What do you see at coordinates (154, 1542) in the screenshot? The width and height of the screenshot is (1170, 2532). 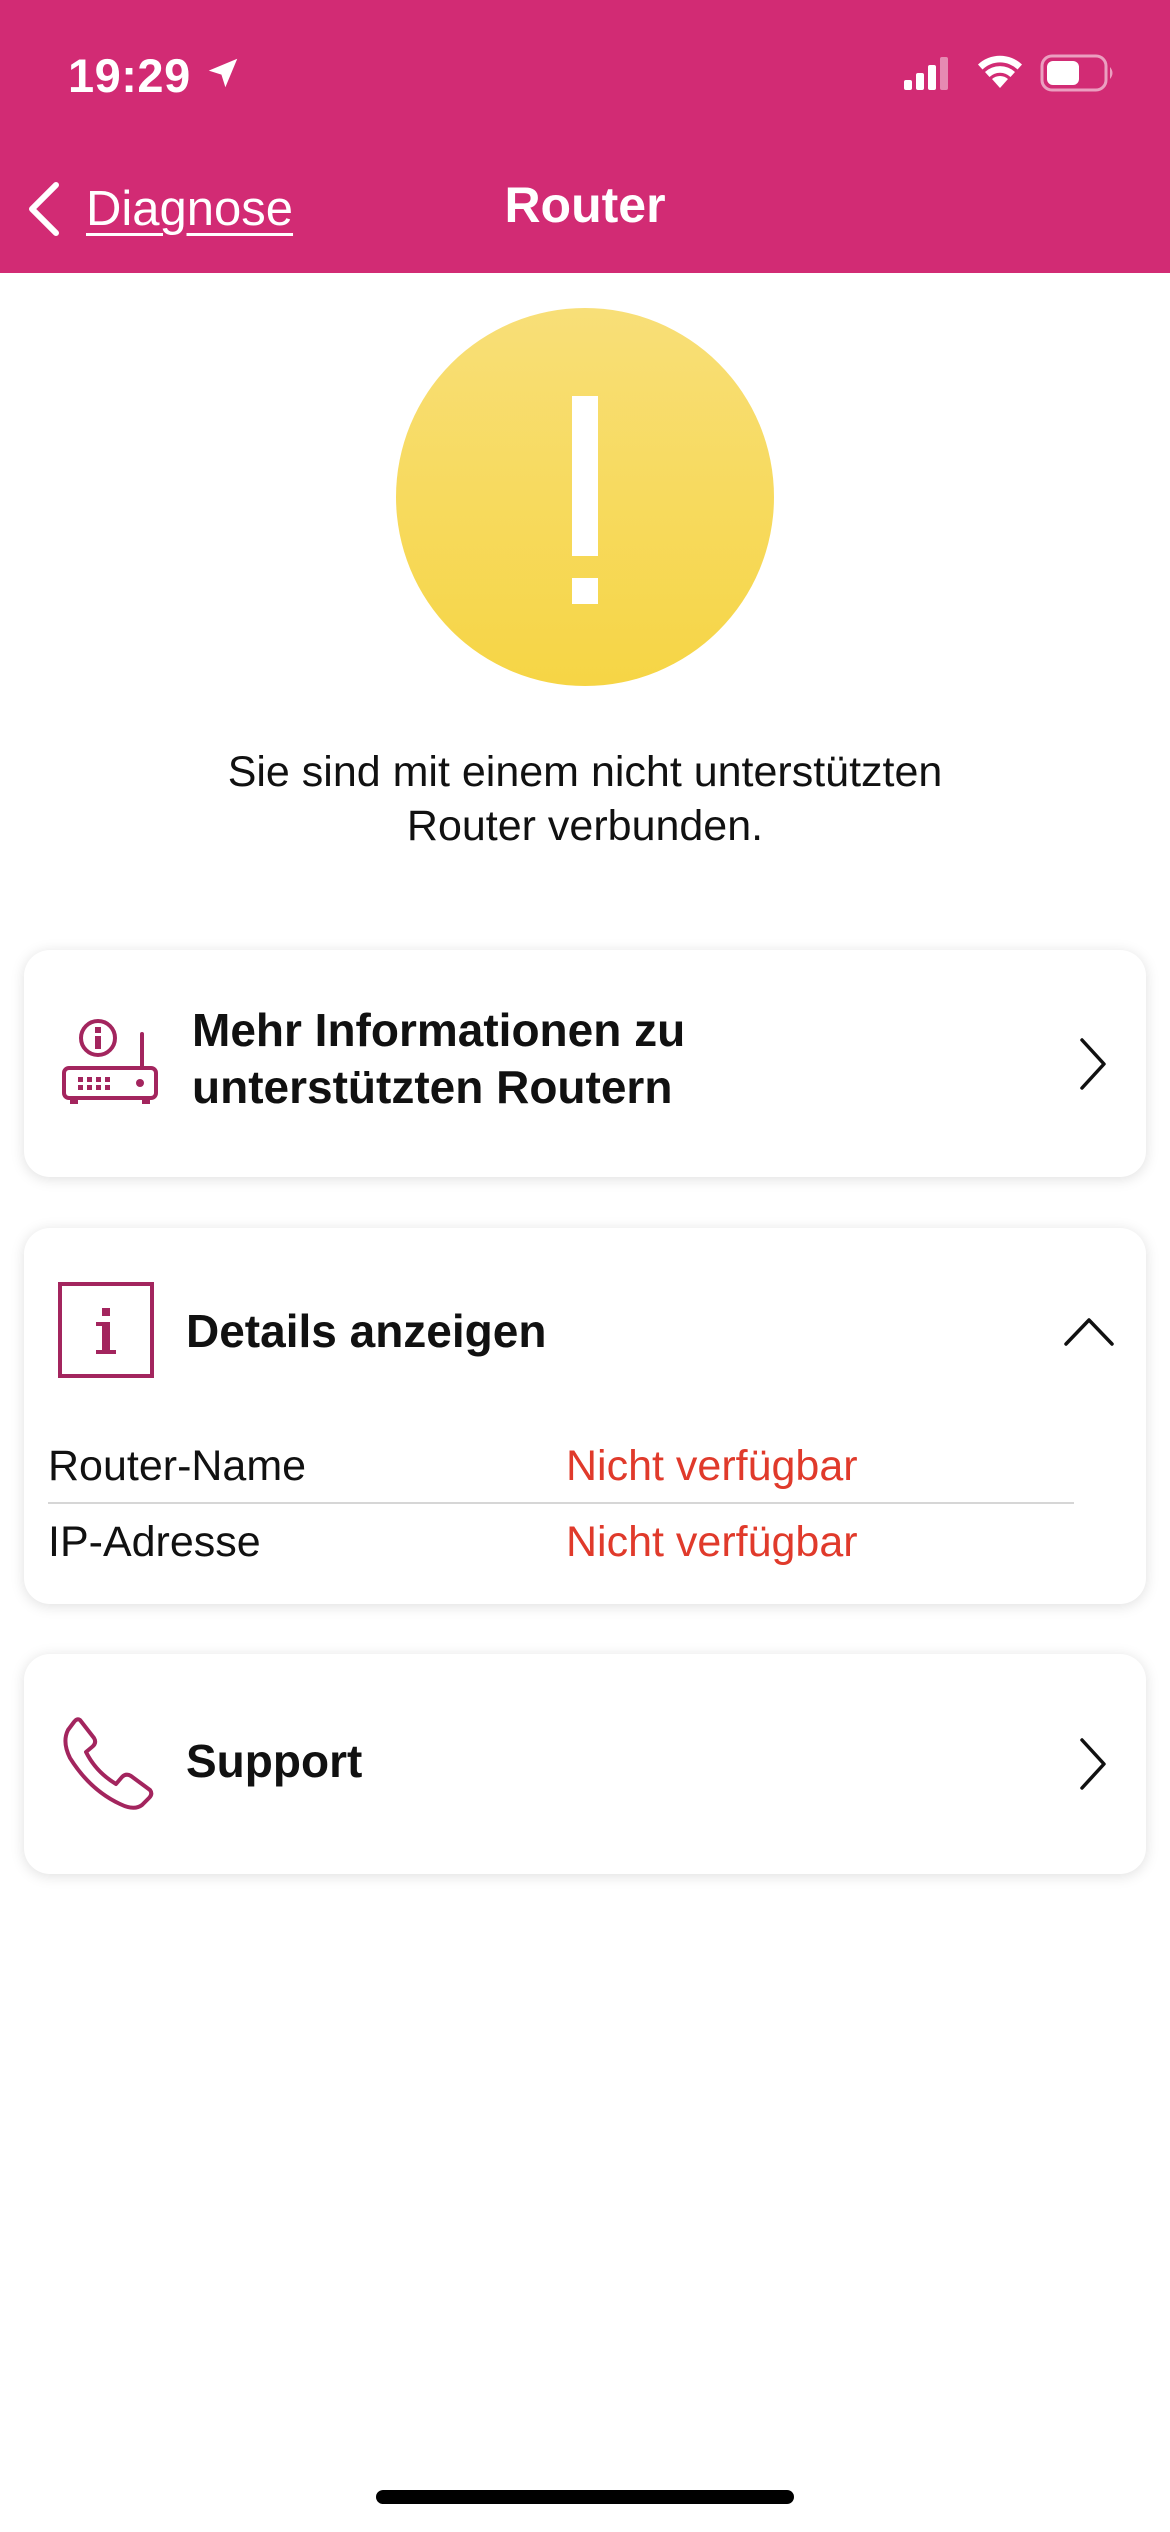 I see `detail-label: IP-Adresse` at bounding box center [154, 1542].